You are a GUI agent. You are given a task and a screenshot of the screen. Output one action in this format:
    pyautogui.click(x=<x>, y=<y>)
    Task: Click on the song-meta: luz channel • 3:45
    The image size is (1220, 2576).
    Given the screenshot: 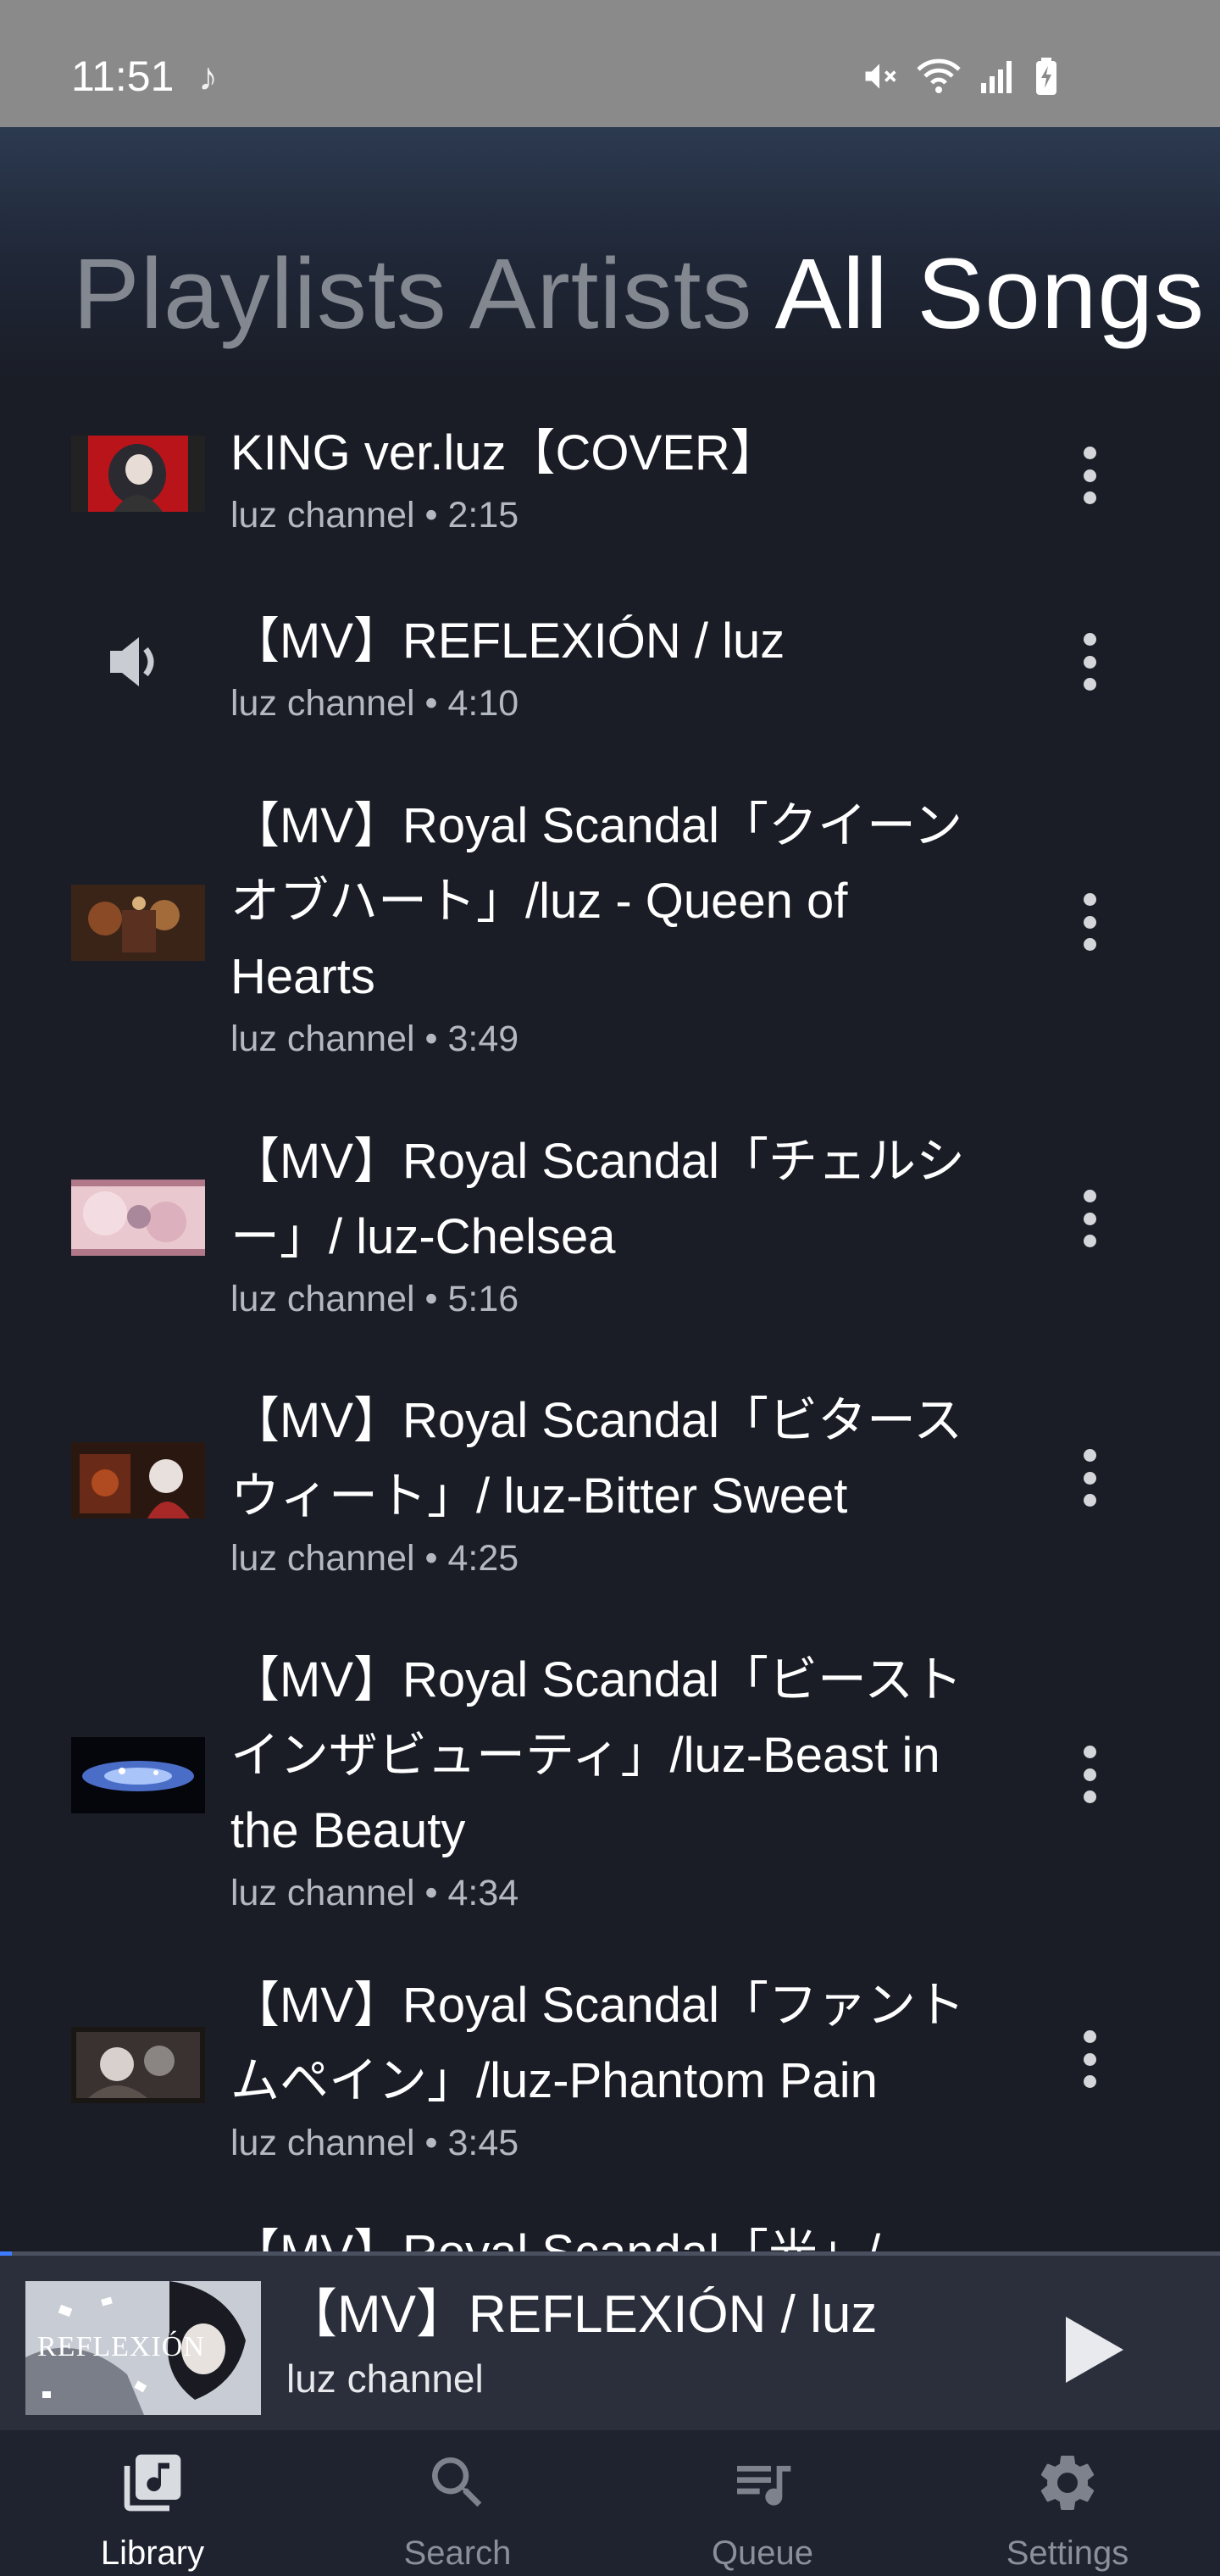 What is the action you would take?
    pyautogui.click(x=374, y=2143)
    